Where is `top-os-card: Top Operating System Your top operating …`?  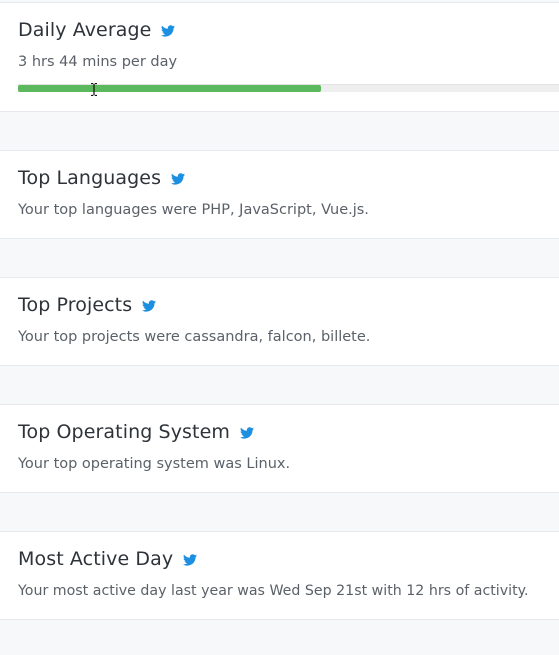 top-os-card: Top Operating System Your top operating … is located at coordinates (279, 448).